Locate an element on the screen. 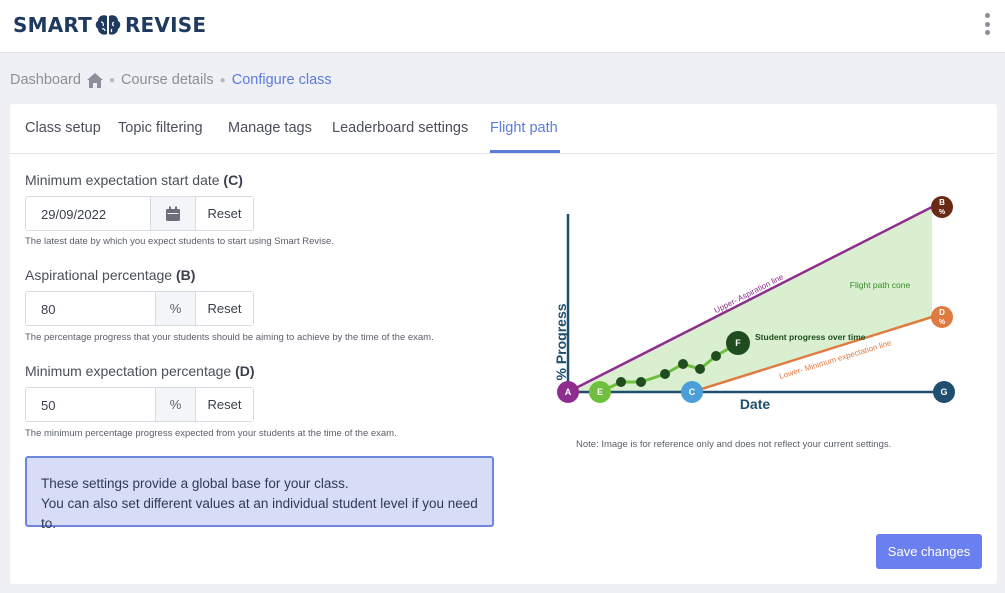 Image resolution: width=1005 pixels, height=593 pixels. aspirational-percentage-field: 80 is located at coordinates (40, 308).